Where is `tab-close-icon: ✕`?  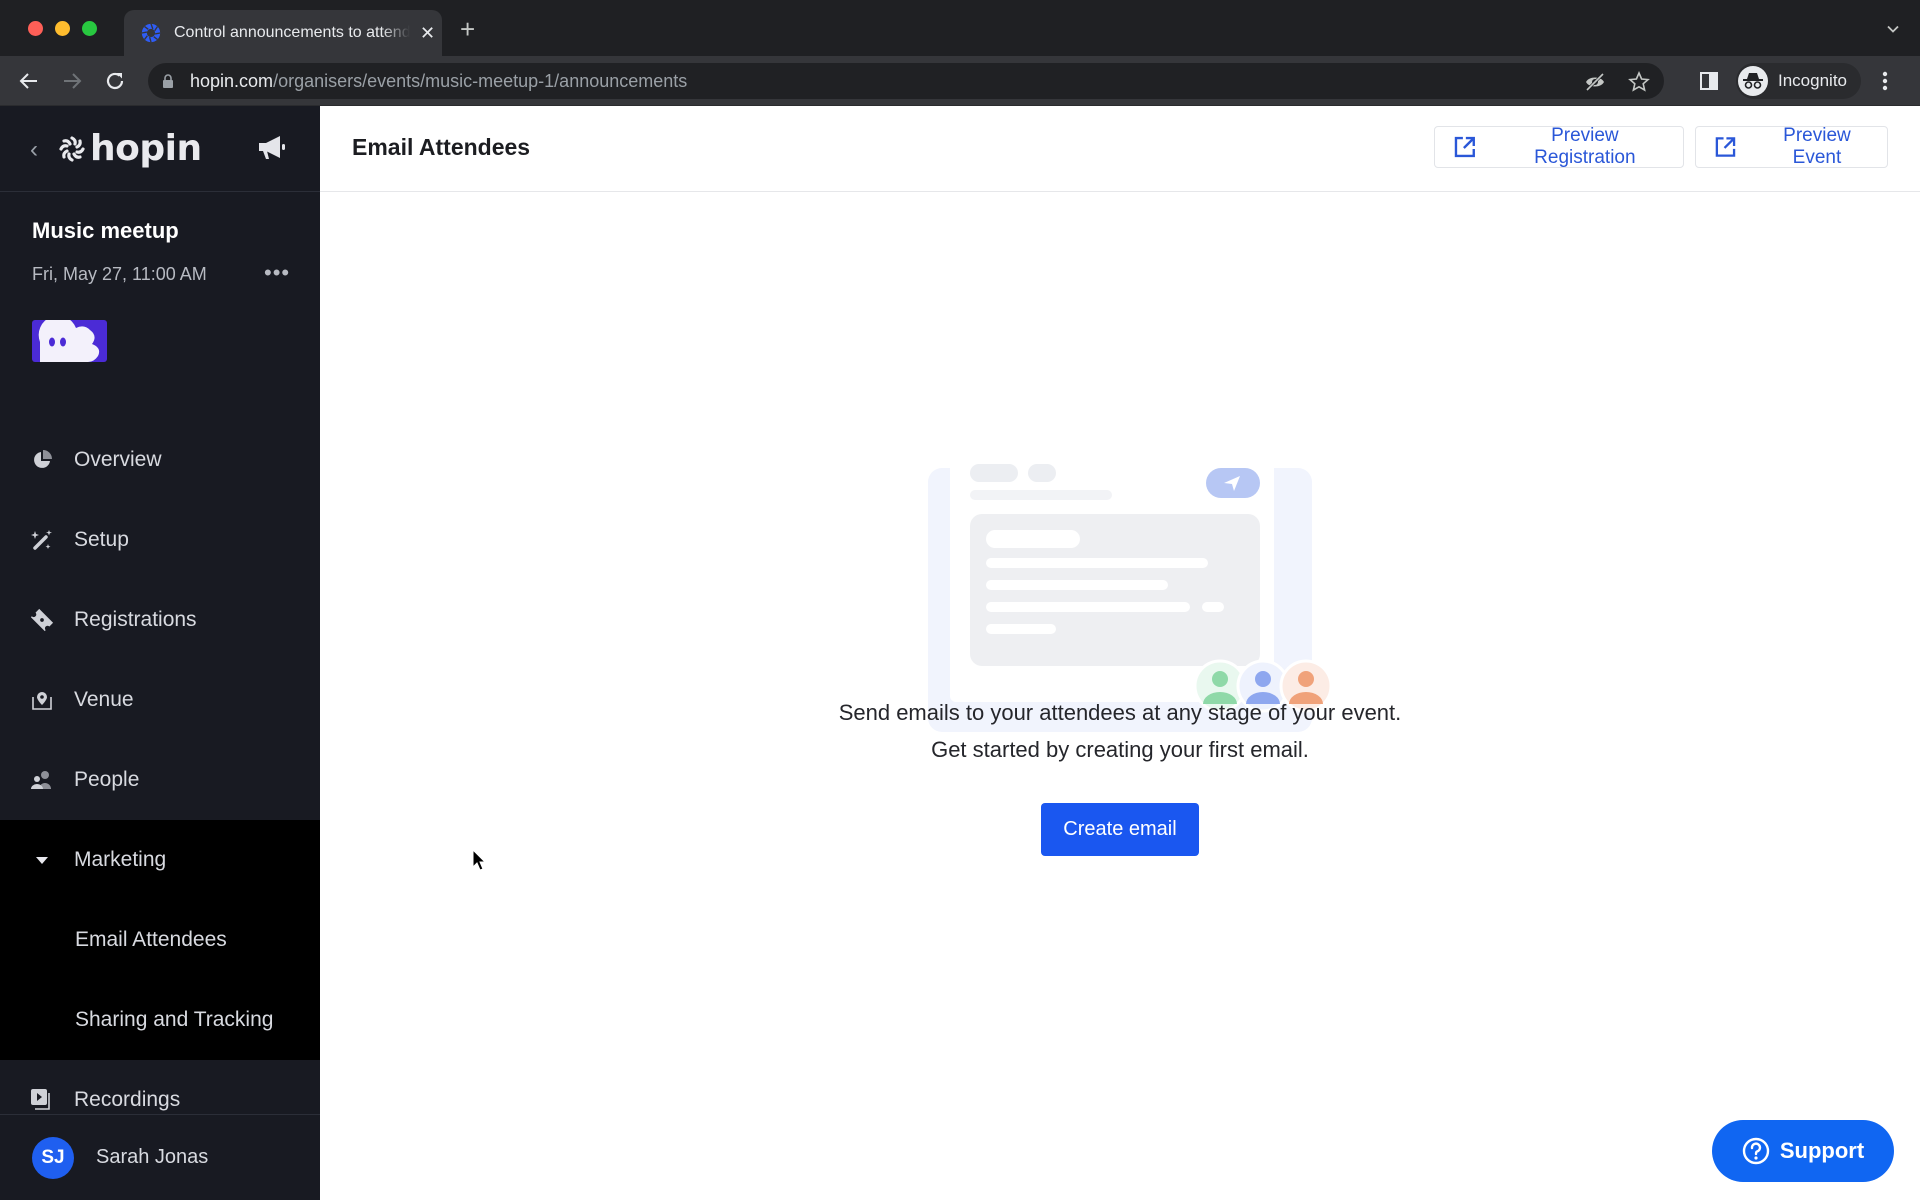
tab-close-icon: ✕ is located at coordinates (427, 33).